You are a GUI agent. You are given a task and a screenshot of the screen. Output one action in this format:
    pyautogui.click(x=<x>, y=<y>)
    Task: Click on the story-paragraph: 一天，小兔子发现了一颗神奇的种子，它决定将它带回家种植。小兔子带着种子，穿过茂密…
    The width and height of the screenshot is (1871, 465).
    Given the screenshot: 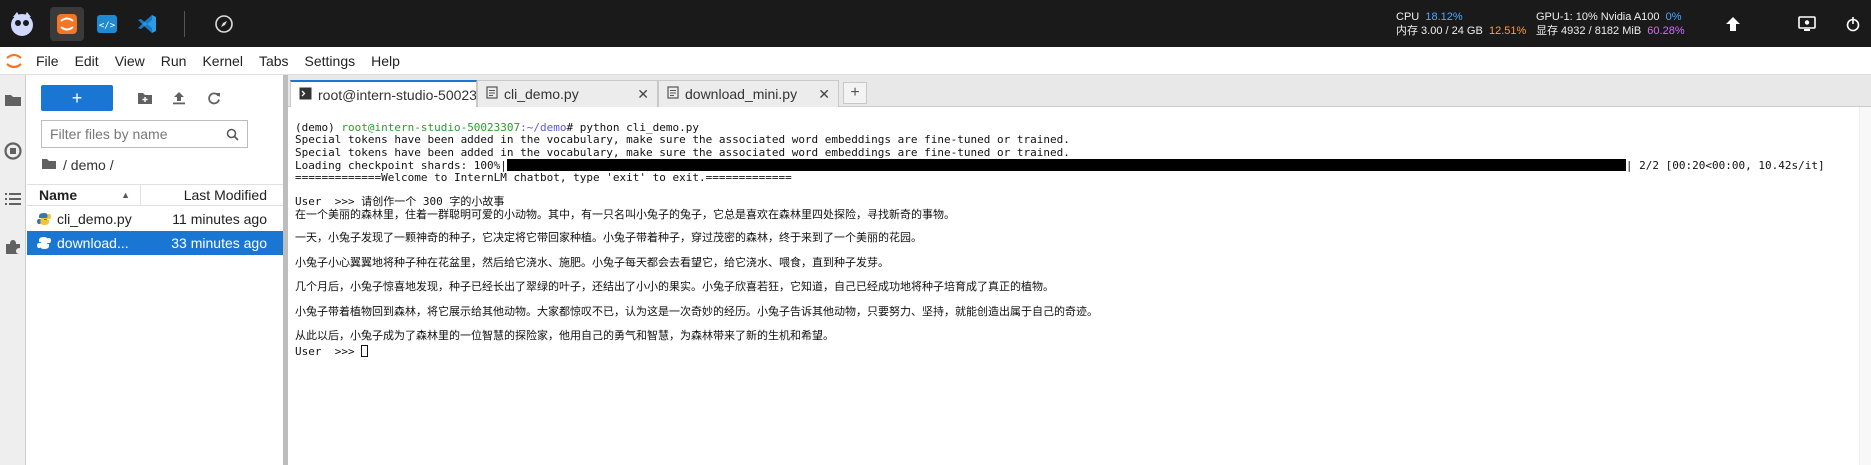 What is the action you would take?
    pyautogui.click(x=608, y=238)
    